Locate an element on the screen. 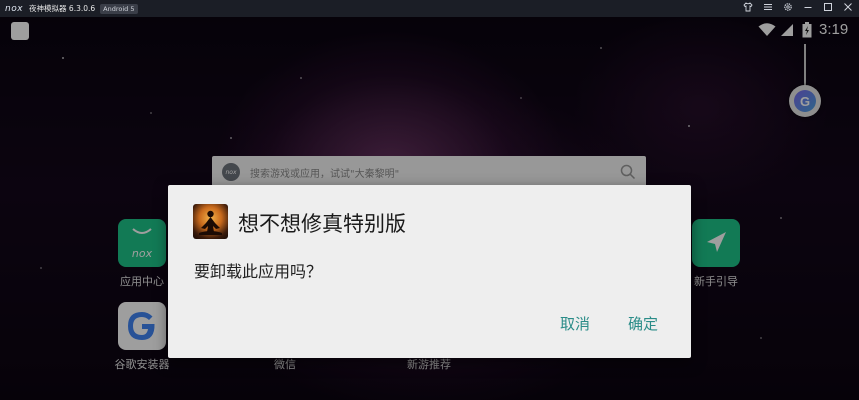 The width and height of the screenshot is (859, 400). cancel-button: 取消 is located at coordinates (575, 323).